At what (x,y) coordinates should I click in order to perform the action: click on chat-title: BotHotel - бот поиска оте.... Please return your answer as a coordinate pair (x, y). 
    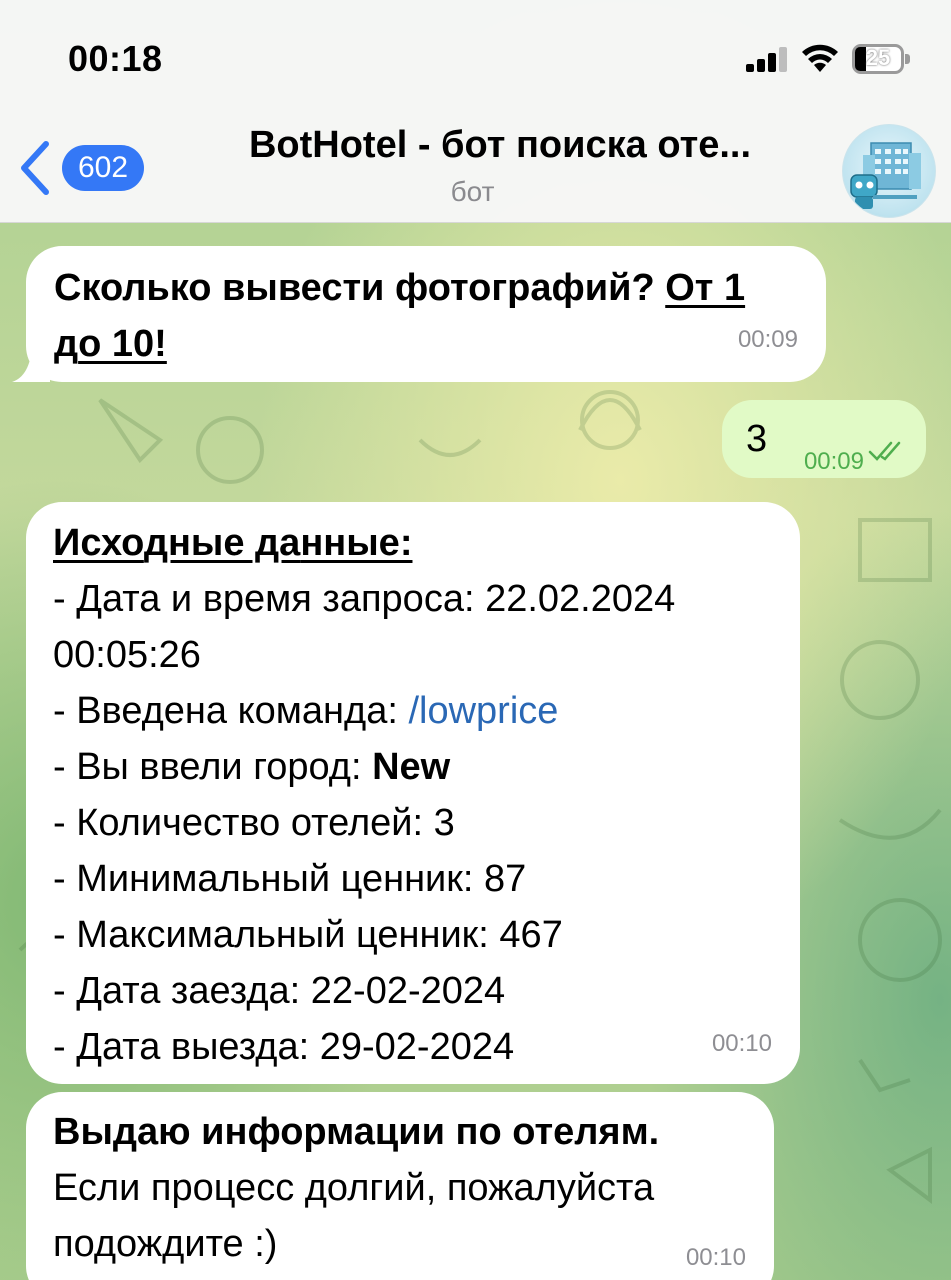
    Looking at the image, I should click on (500, 145).